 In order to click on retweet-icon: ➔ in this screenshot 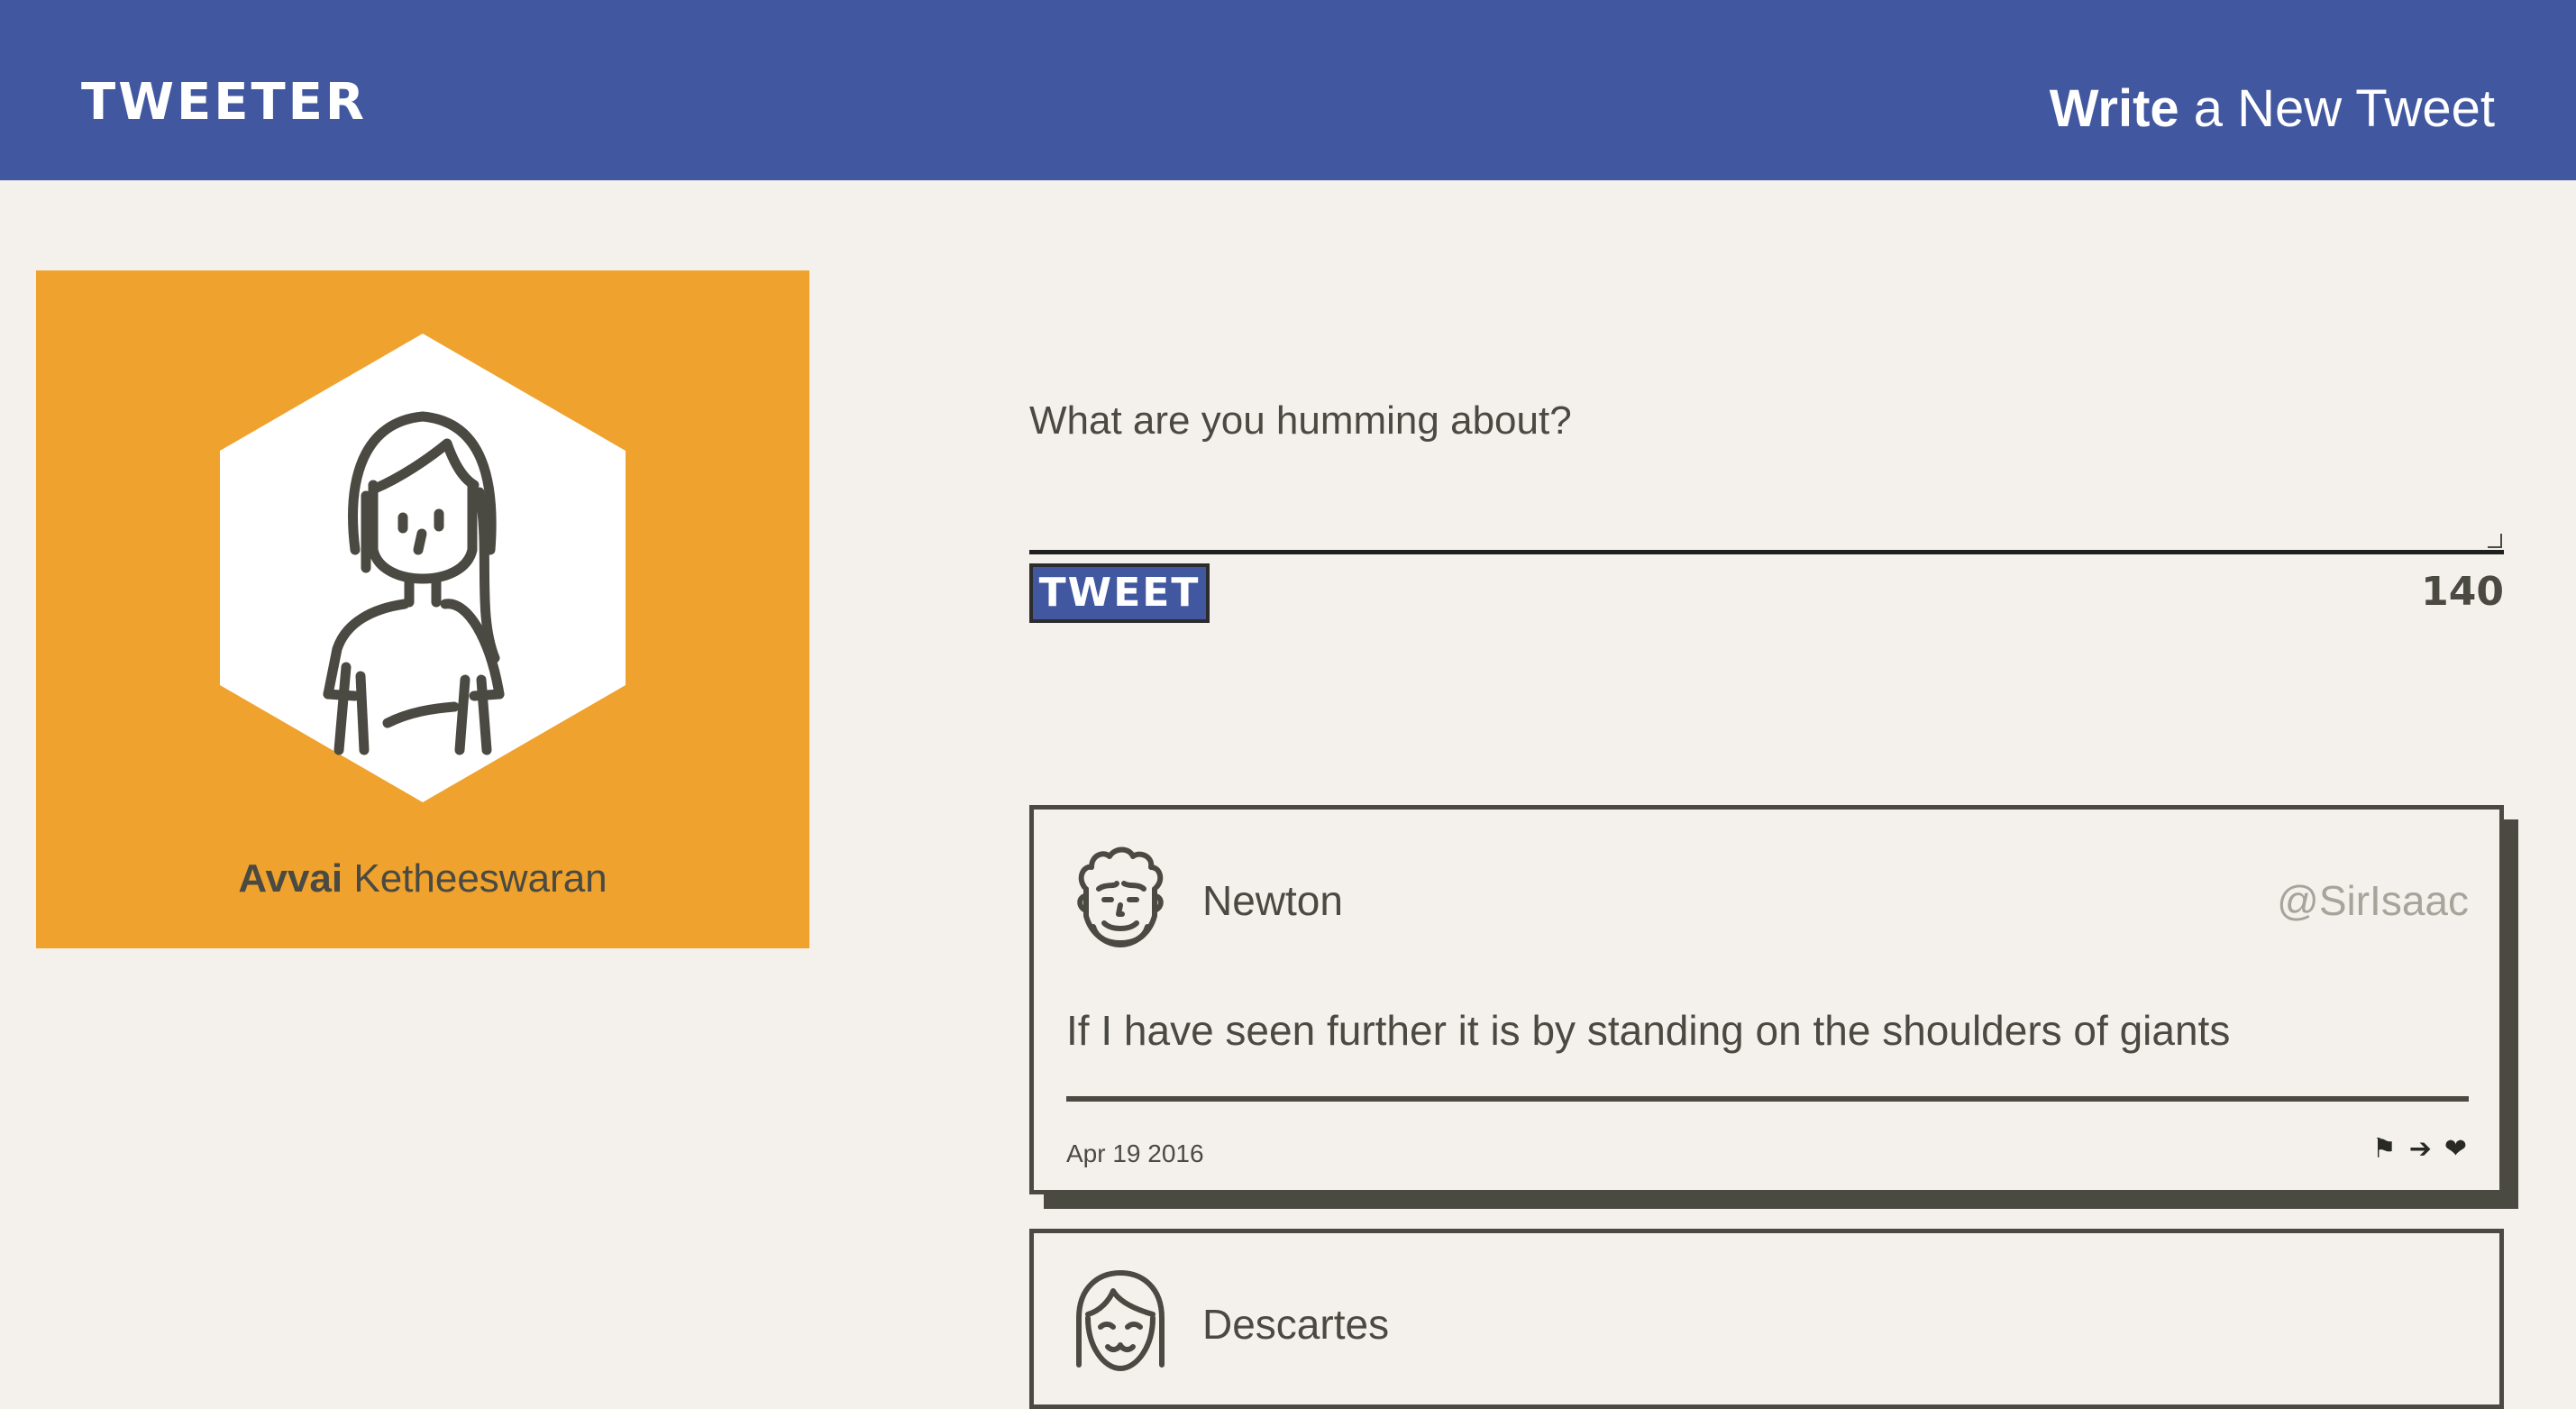, I will do `click(2420, 1149)`.